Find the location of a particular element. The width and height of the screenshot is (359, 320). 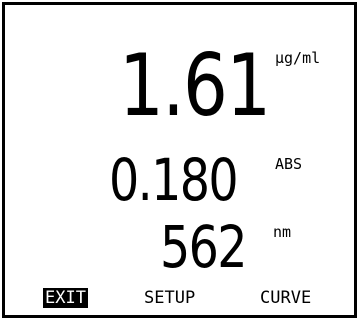

absorbance-unit: ABS is located at coordinates (289, 164).